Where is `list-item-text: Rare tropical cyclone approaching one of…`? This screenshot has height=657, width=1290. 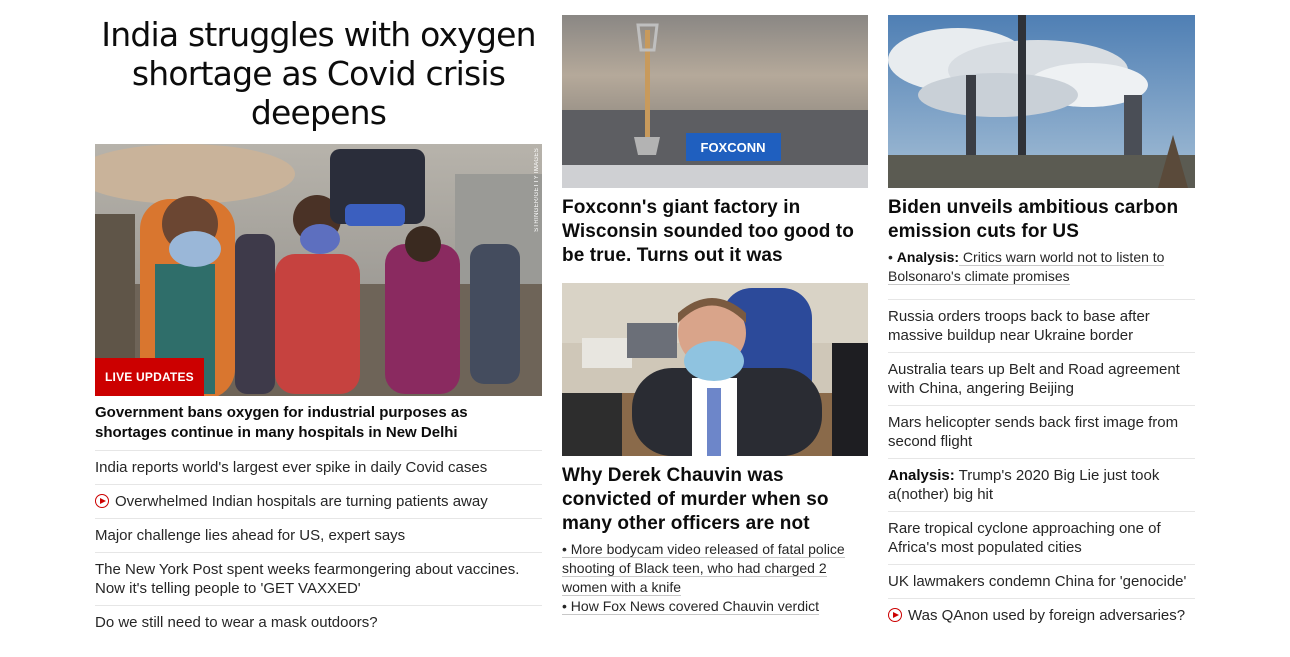
list-item-text: Rare tropical cyclone approaching one of… is located at coordinates (1024, 538).